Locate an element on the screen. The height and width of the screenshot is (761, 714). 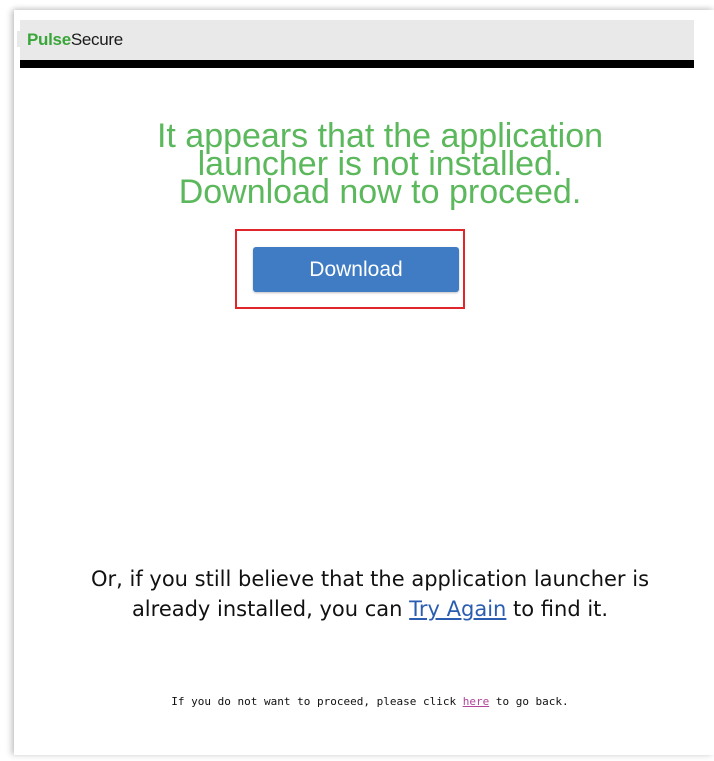
logo-mark-icon is located at coordinates (18, 39).